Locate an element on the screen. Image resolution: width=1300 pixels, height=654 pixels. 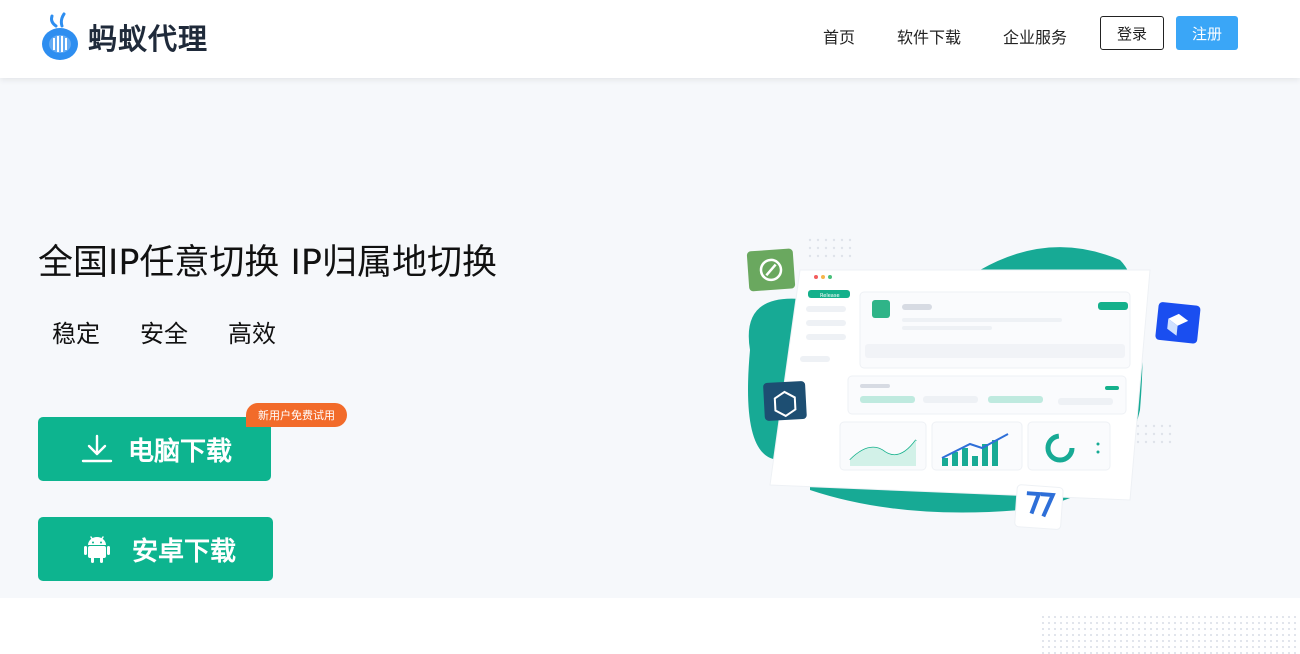
pc-download-button: 电脑下载 is located at coordinates (154, 449).